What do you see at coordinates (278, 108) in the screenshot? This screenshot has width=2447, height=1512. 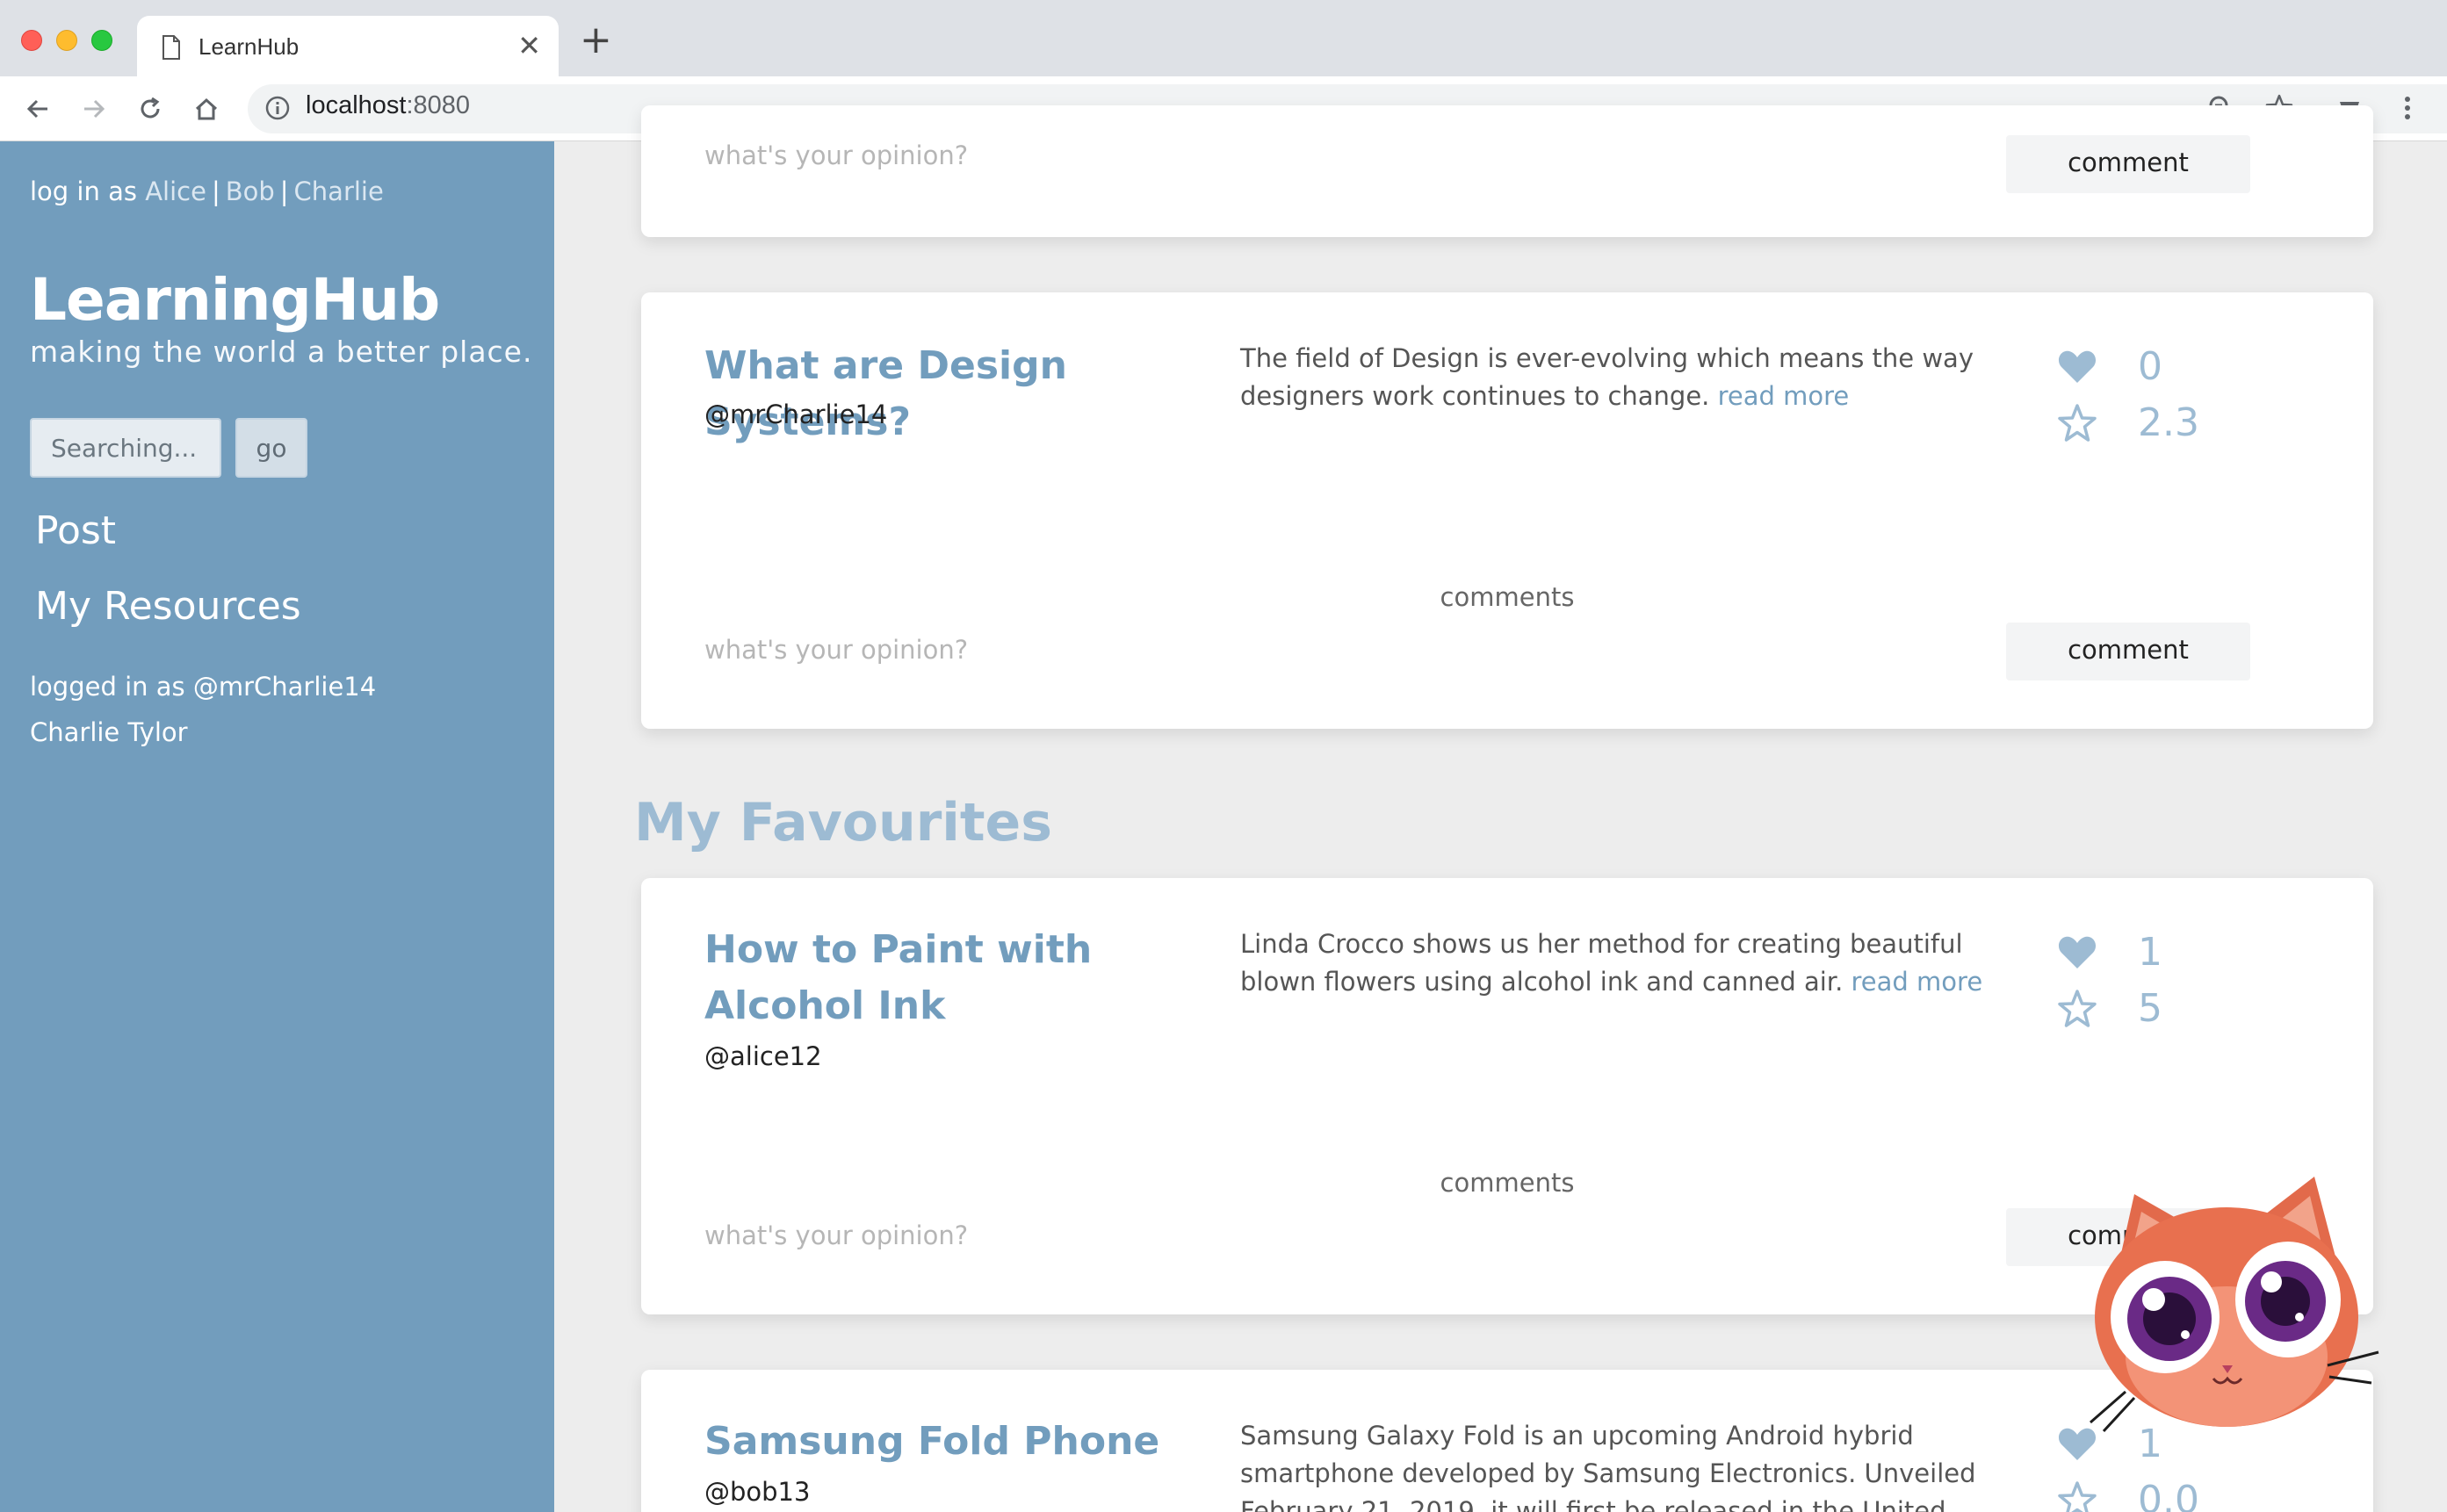 I see `site-info-icon` at bounding box center [278, 108].